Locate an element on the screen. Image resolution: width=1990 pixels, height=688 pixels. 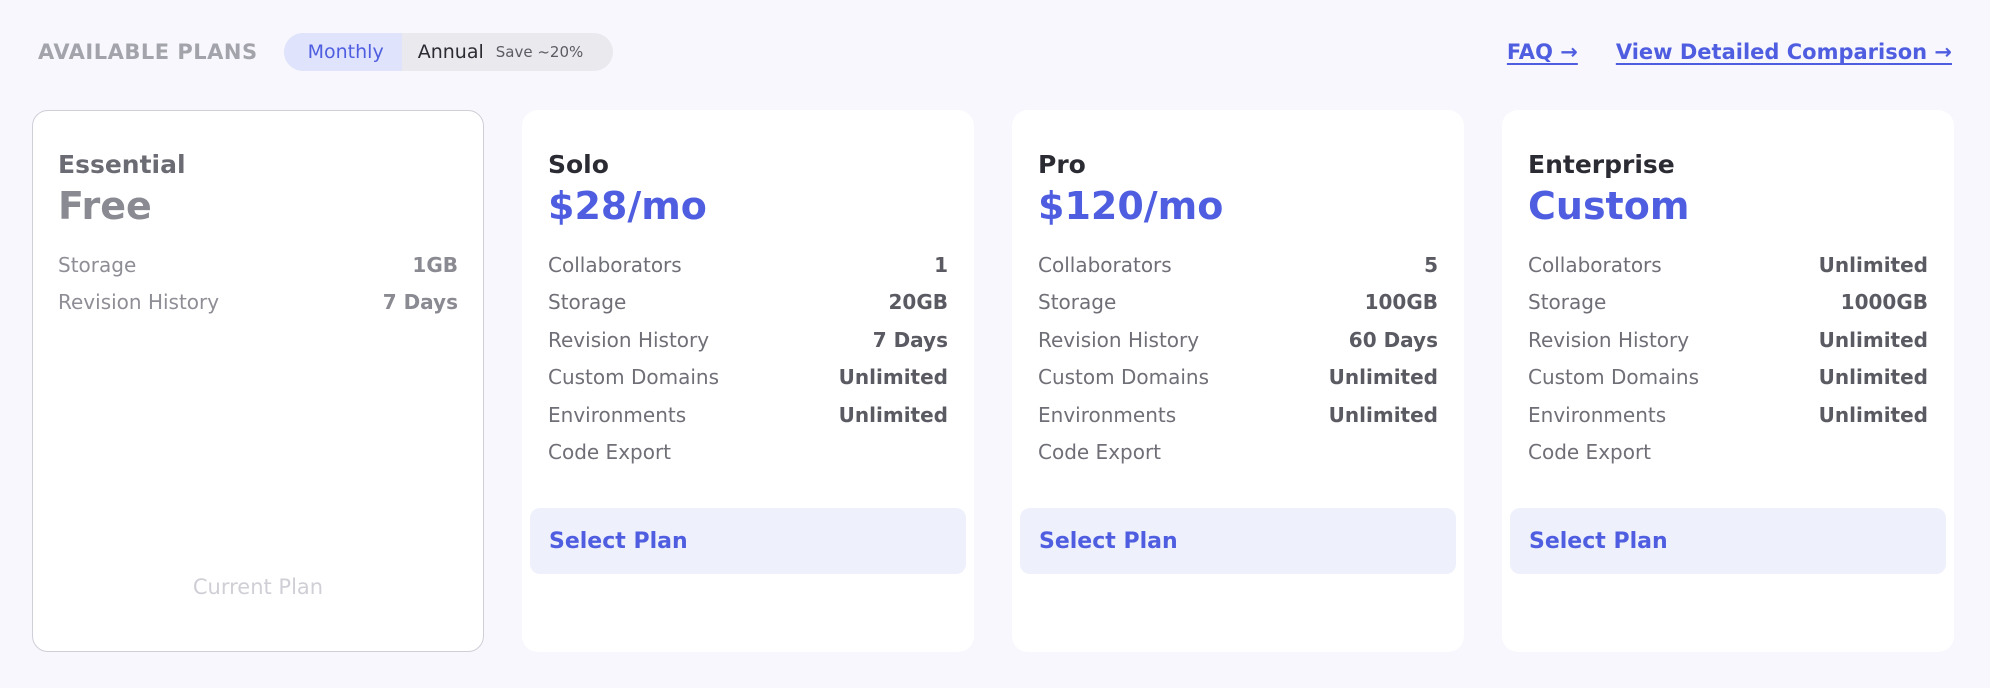
plan-price: Custom is located at coordinates (1609, 206).